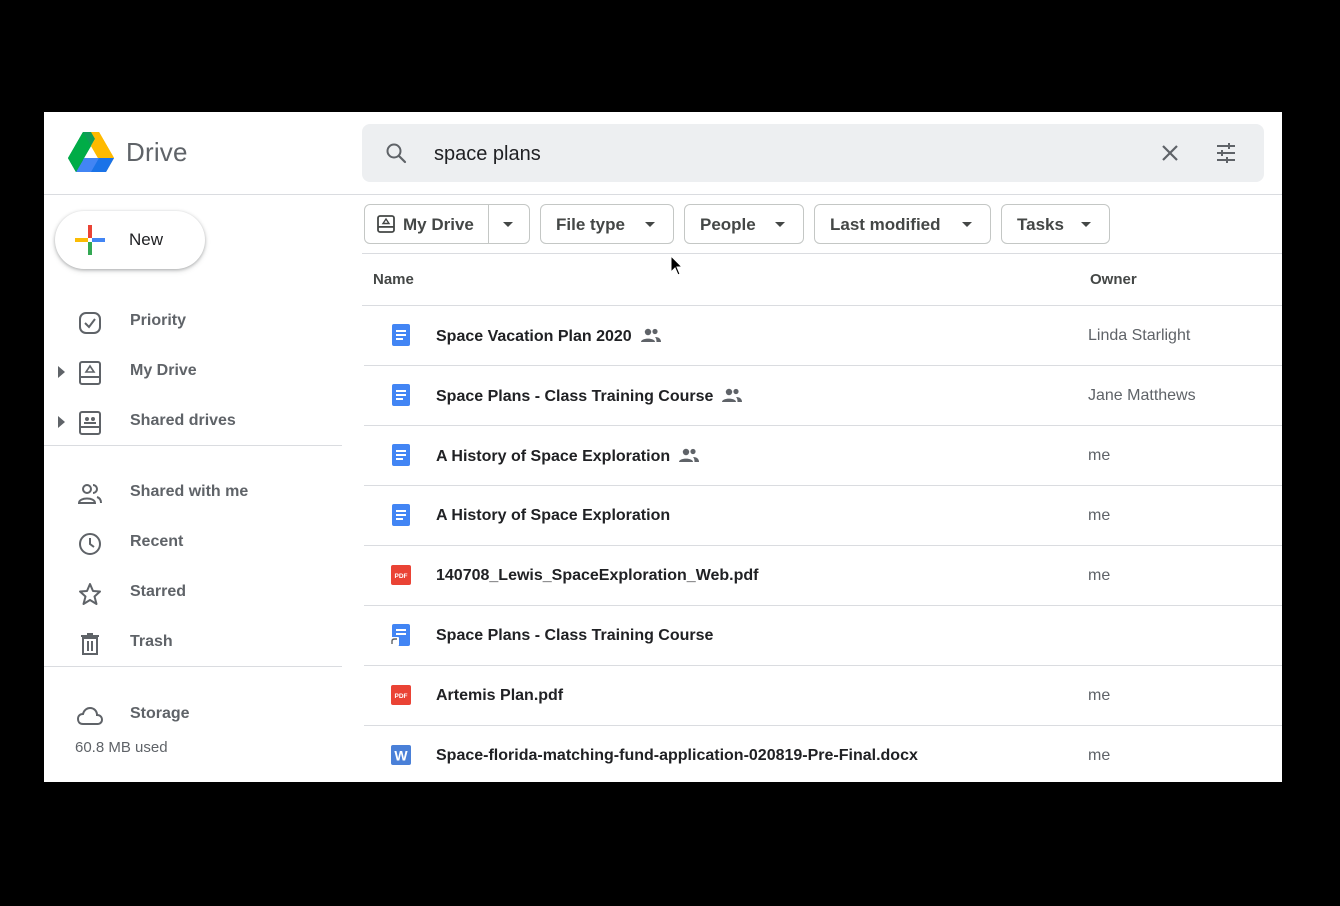 The width and height of the screenshot is (1340, 906). I want to click on word-doc-icon: W, so click(401, 755).